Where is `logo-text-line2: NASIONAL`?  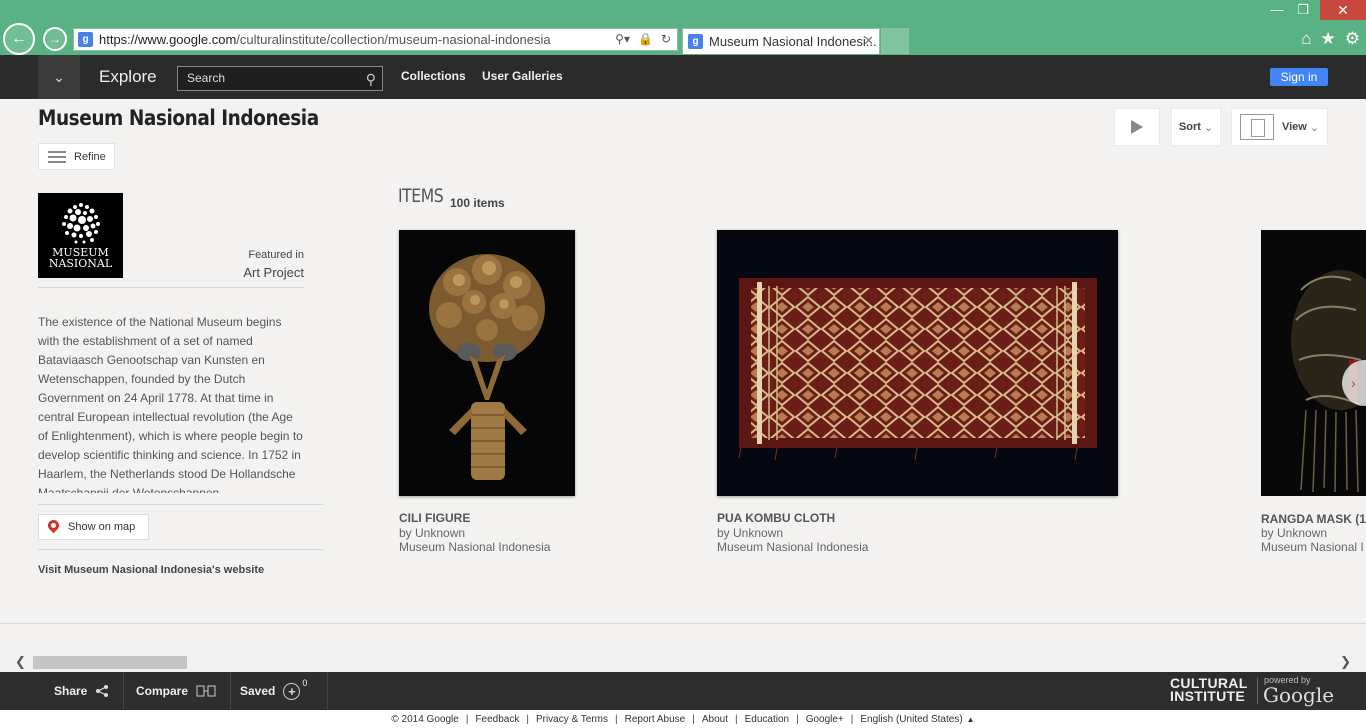
logo-text-line2: NASIONAL is located at coordinates (80, 263).